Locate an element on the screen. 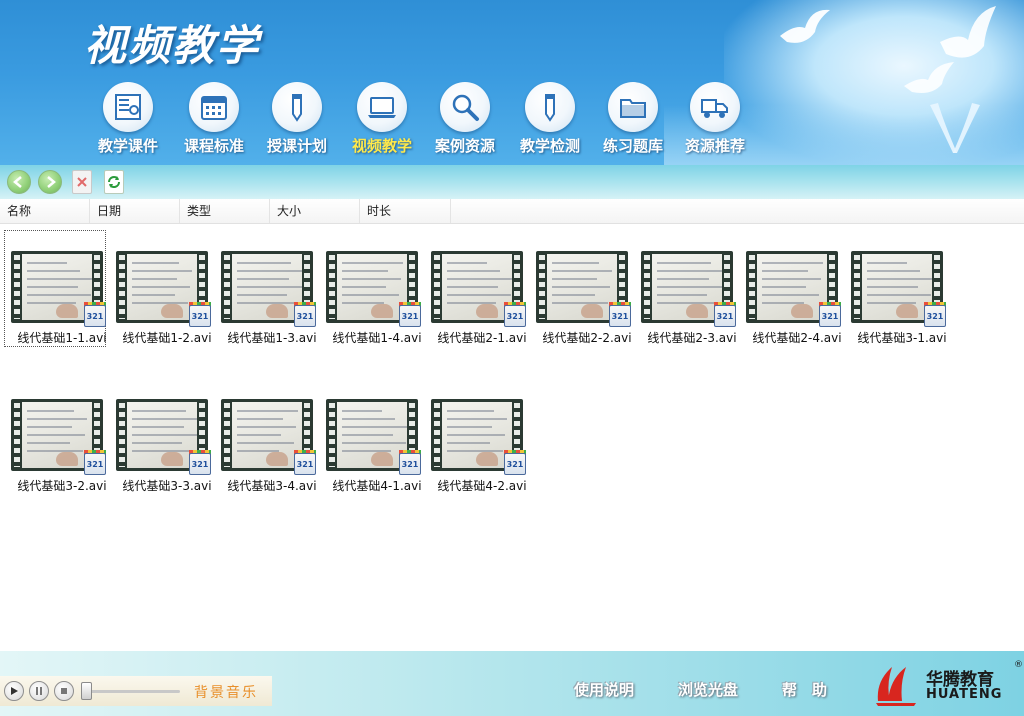 The width and height of the screenshot is (1024, 716). video-file-item: 321 线代基础3-3.avi is located at coordinates (163, 434).